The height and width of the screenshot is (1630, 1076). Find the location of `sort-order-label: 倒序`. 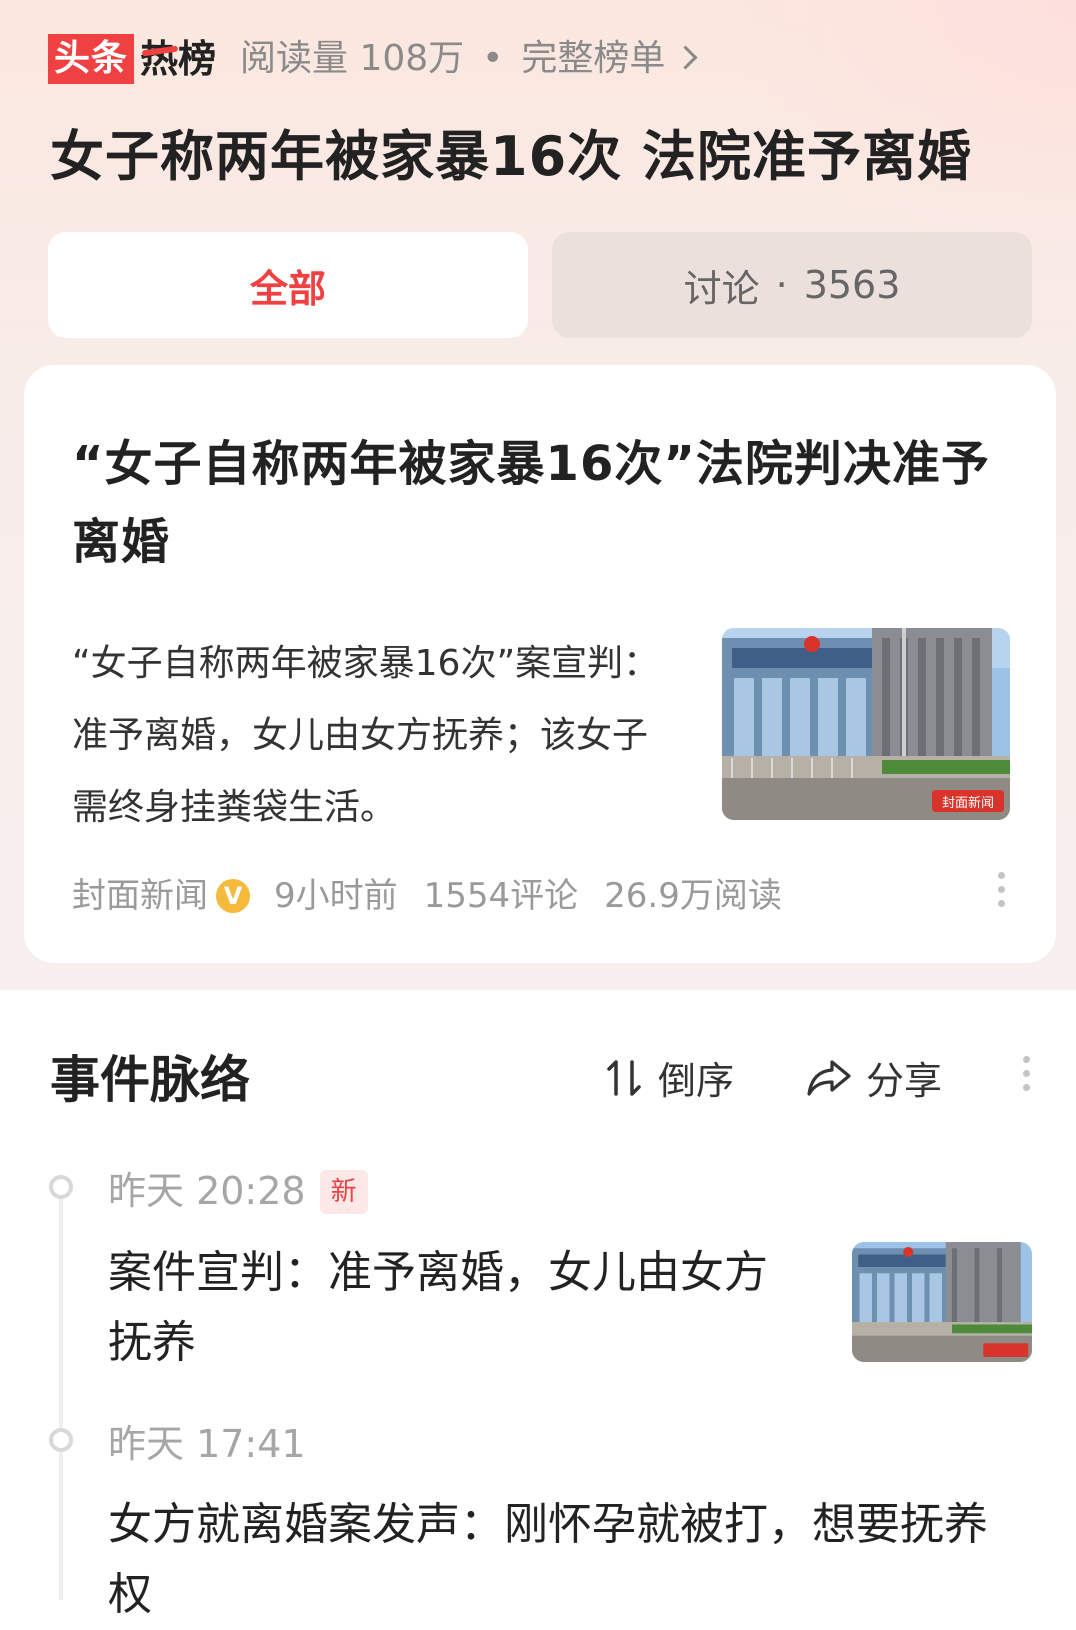

sort-order-label: 倒序 is located at coordinates (696, 1081).